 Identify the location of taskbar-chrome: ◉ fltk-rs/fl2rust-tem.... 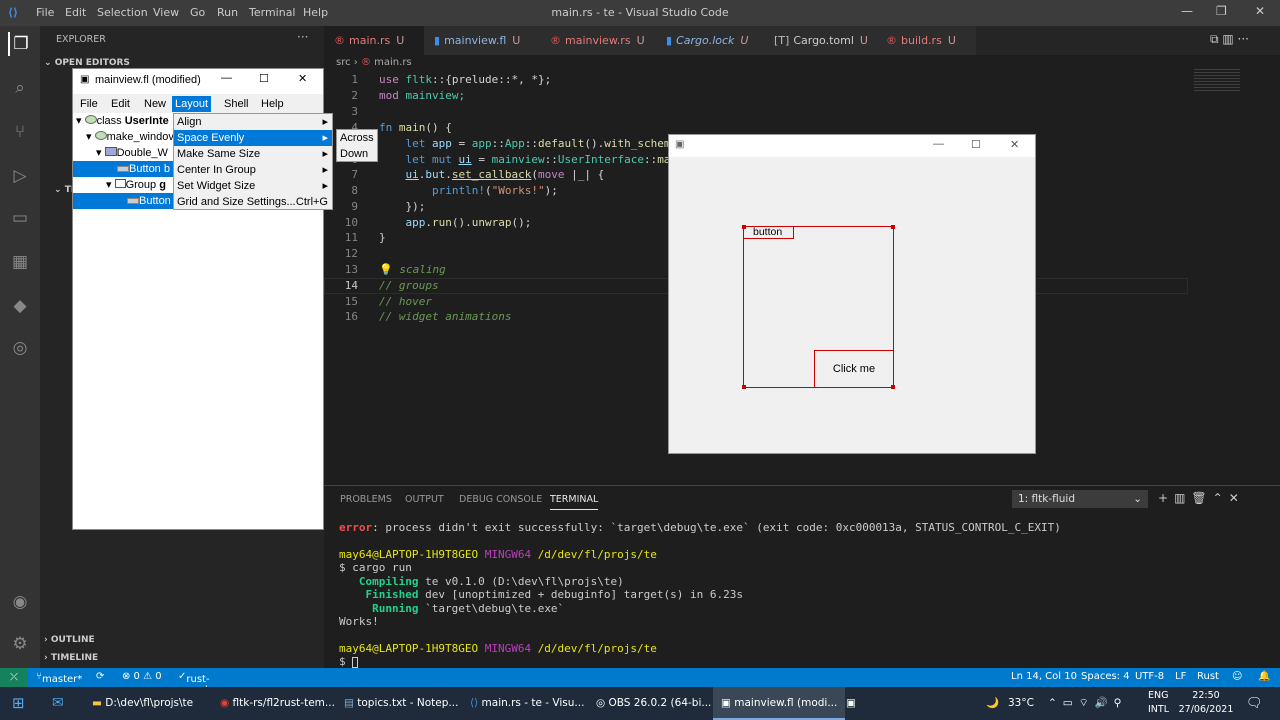
(277, 703).